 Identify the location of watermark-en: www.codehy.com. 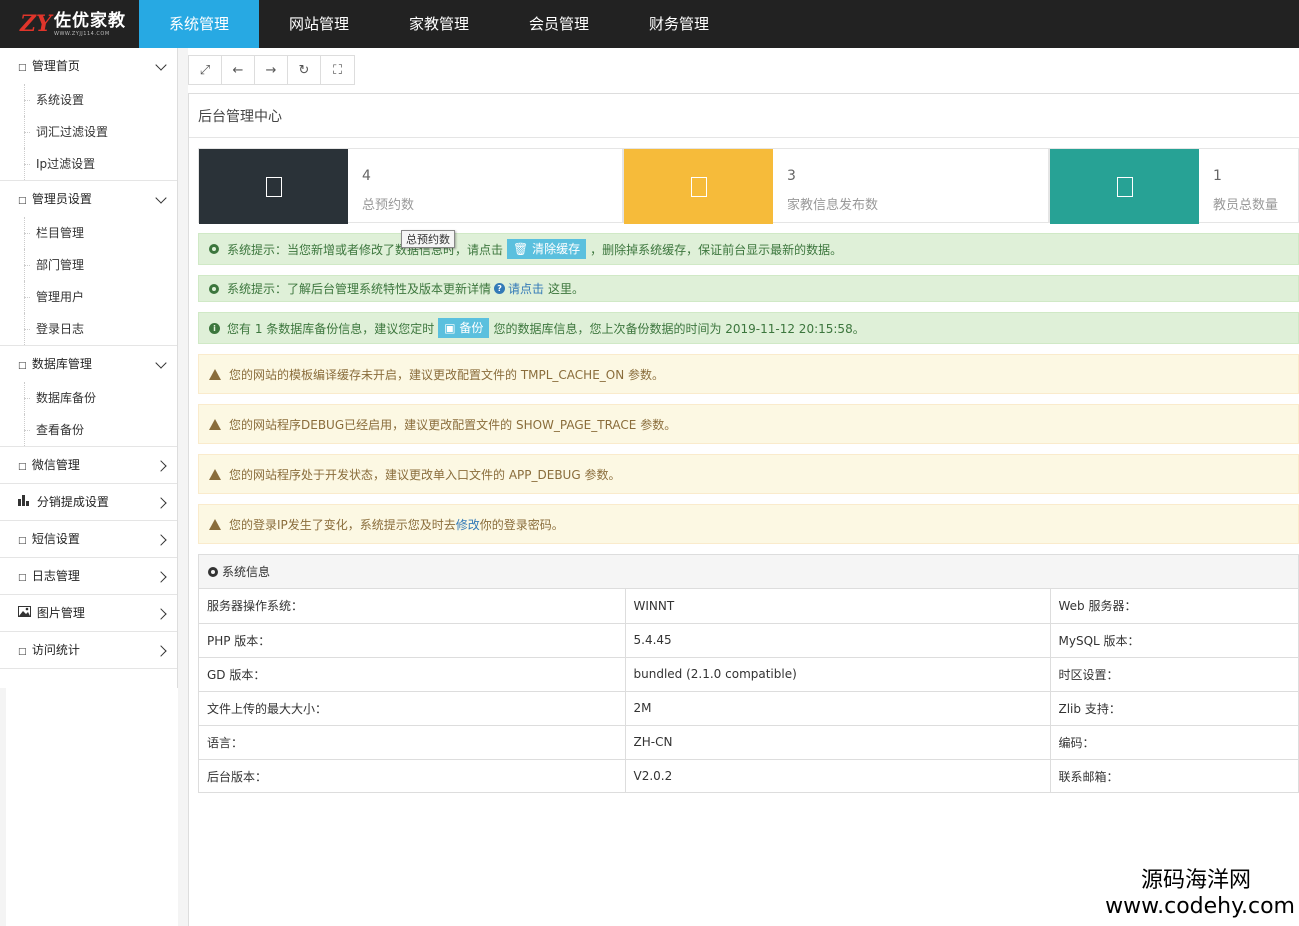
(1200, 906).